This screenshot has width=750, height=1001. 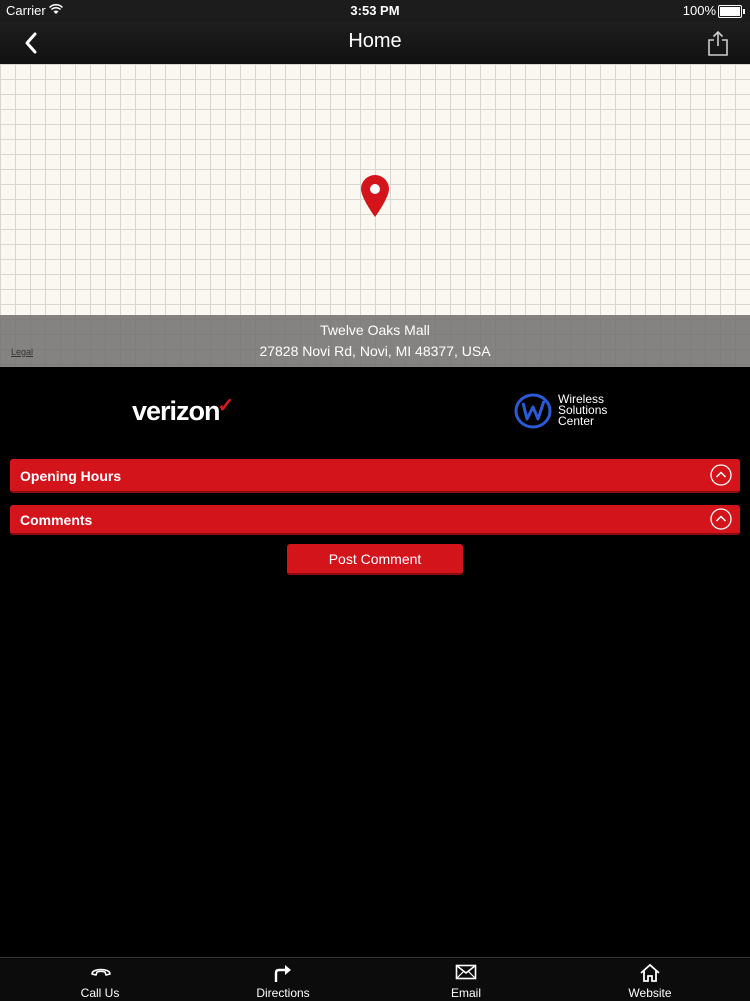 I want to click on tab-directions: Directions, so click(x=283, y=979).